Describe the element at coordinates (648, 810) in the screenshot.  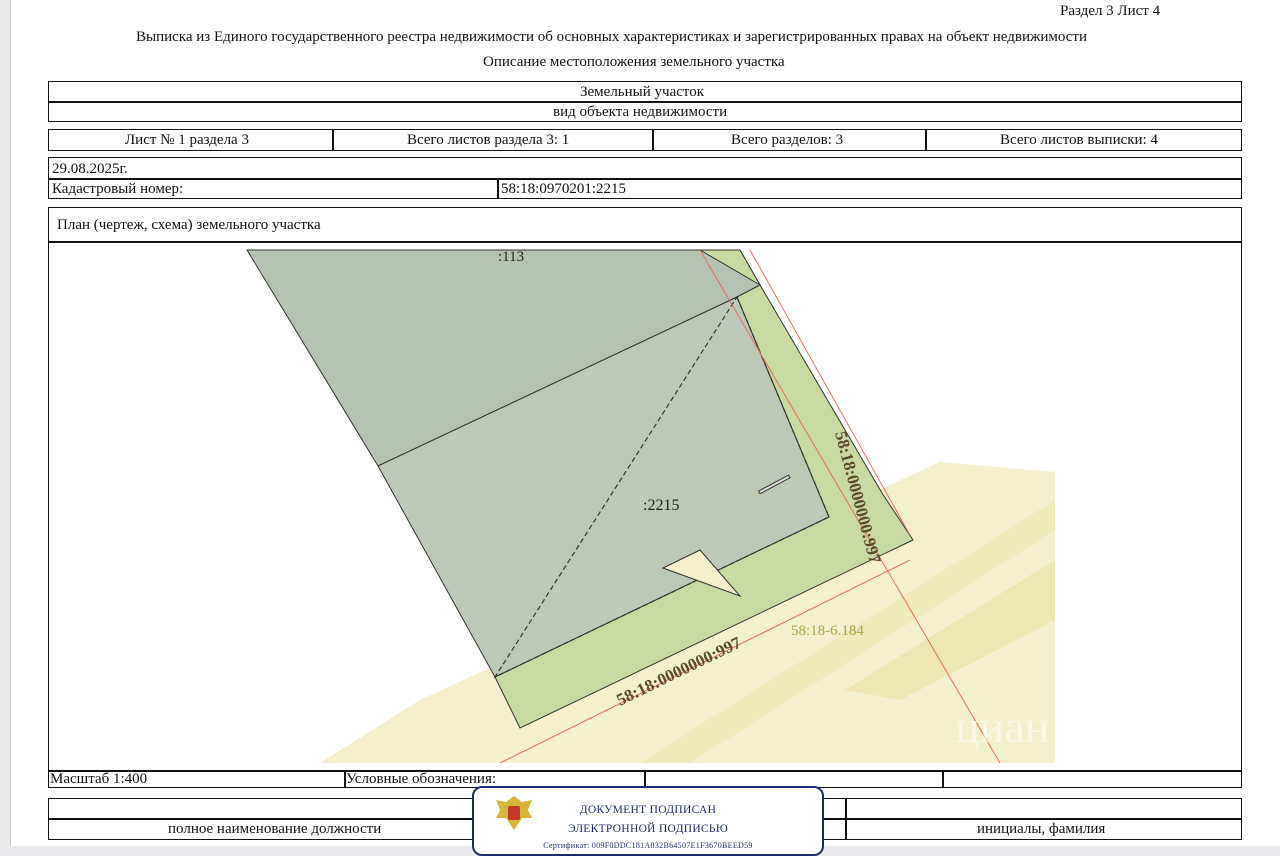
I see `stamp-line-1: ДОКУМЕНТ ПОДПИСАН` at that location.